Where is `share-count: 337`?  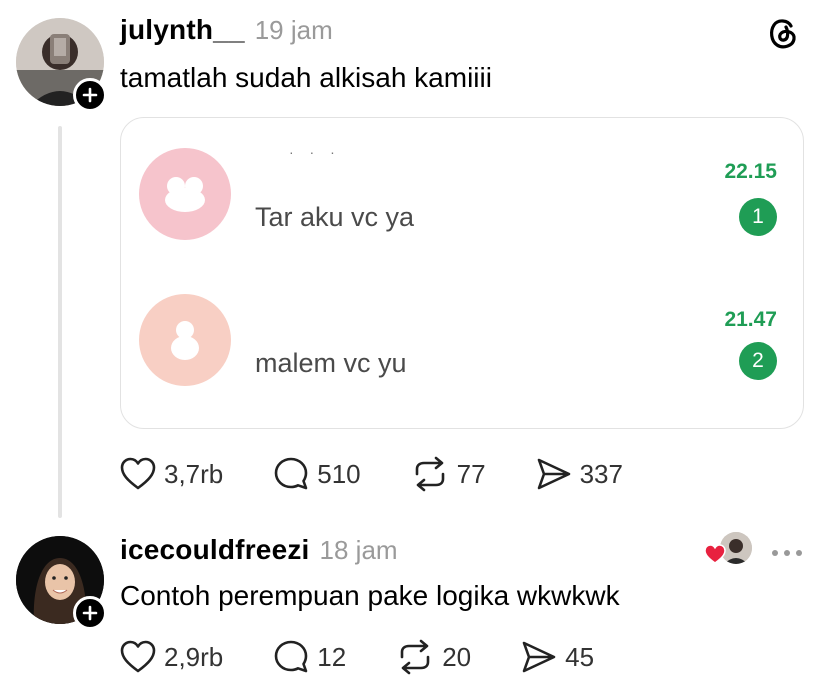
share-count: 337 is located at coordinates (601, 473).